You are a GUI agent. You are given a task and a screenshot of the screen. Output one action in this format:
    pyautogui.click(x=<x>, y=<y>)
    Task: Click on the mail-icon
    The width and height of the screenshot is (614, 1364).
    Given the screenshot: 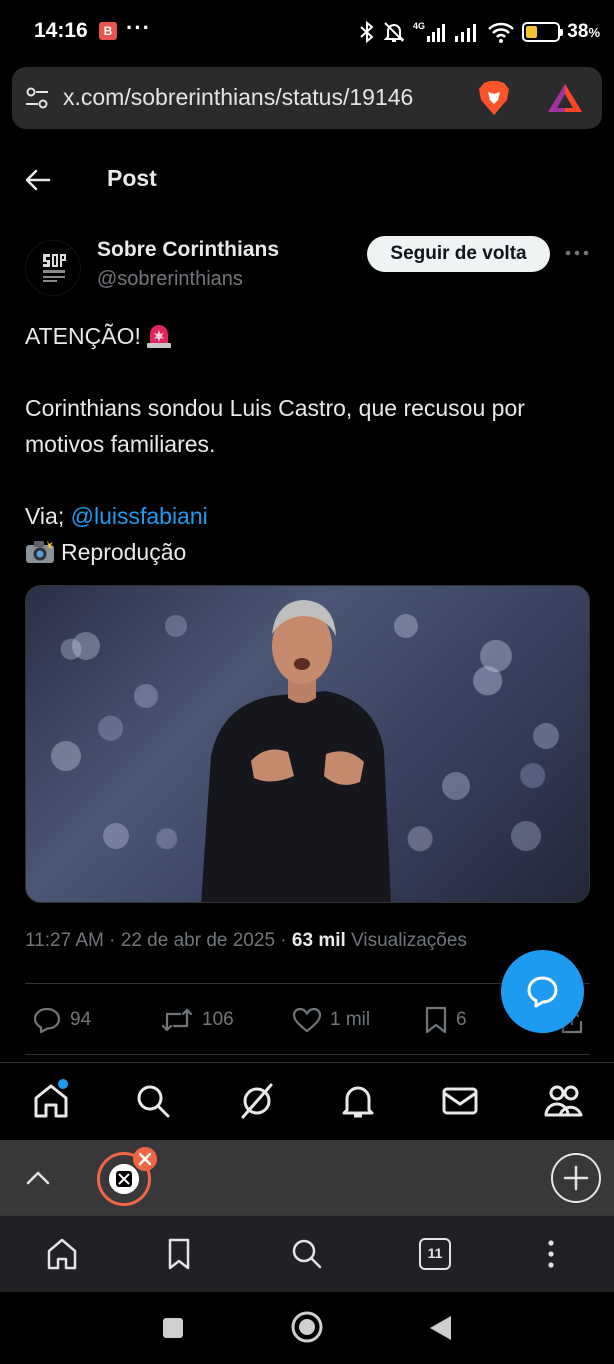 What is the action you would take?
    pyautogui.click(x=460, y=1101)
    